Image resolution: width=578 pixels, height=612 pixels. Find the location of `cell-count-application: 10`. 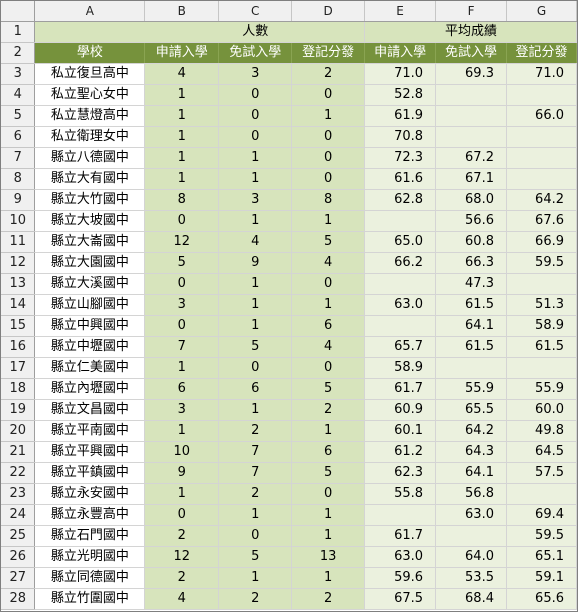

cell-count-application: 10 is located at coordinates (182, 452).